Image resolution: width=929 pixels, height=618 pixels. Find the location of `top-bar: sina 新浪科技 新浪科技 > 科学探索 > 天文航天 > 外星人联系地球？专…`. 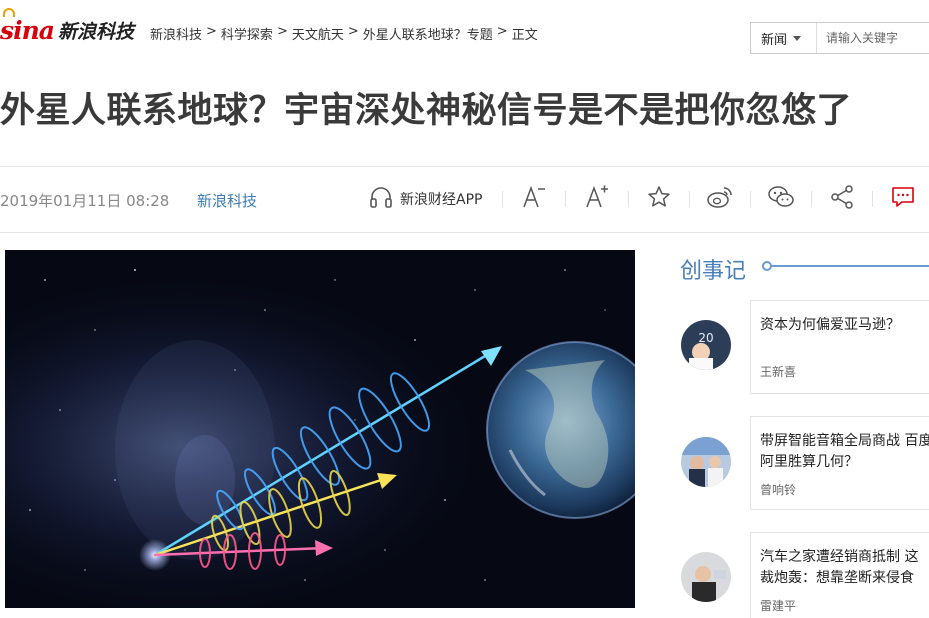

top-bar: sina 新浪科技 新浪科技 > 科学探索 > 天文航天 > 外星人联系地球？专… is located at coordinates (464, 34).